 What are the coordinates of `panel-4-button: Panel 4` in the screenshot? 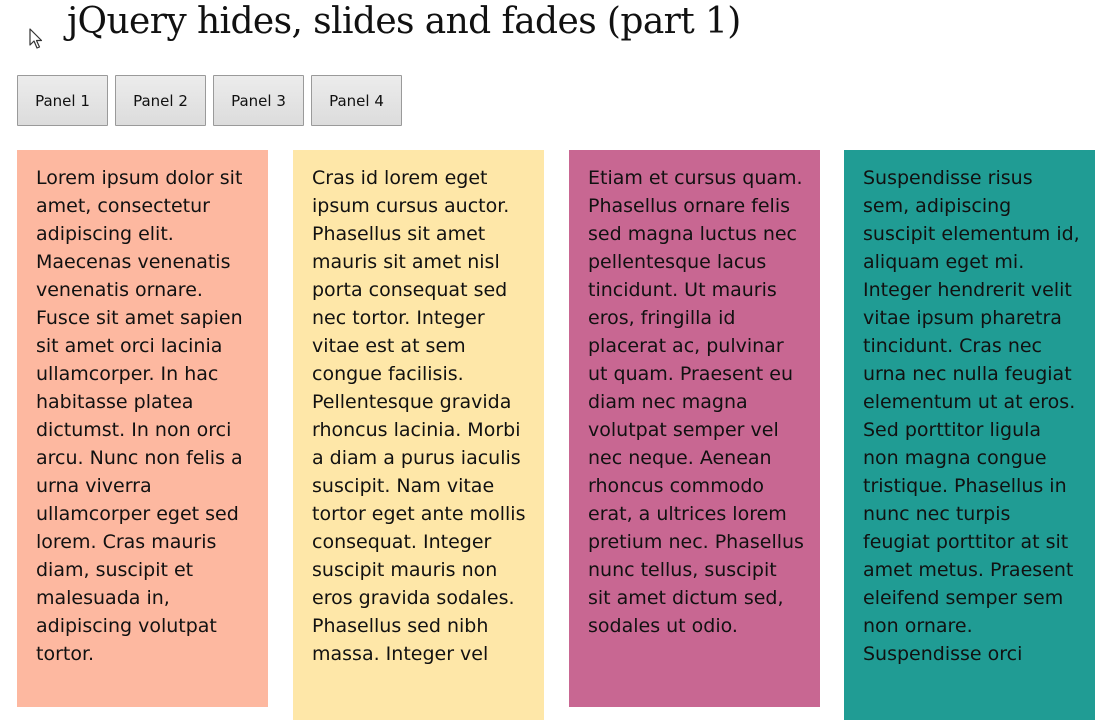 It's located at (356, 100).